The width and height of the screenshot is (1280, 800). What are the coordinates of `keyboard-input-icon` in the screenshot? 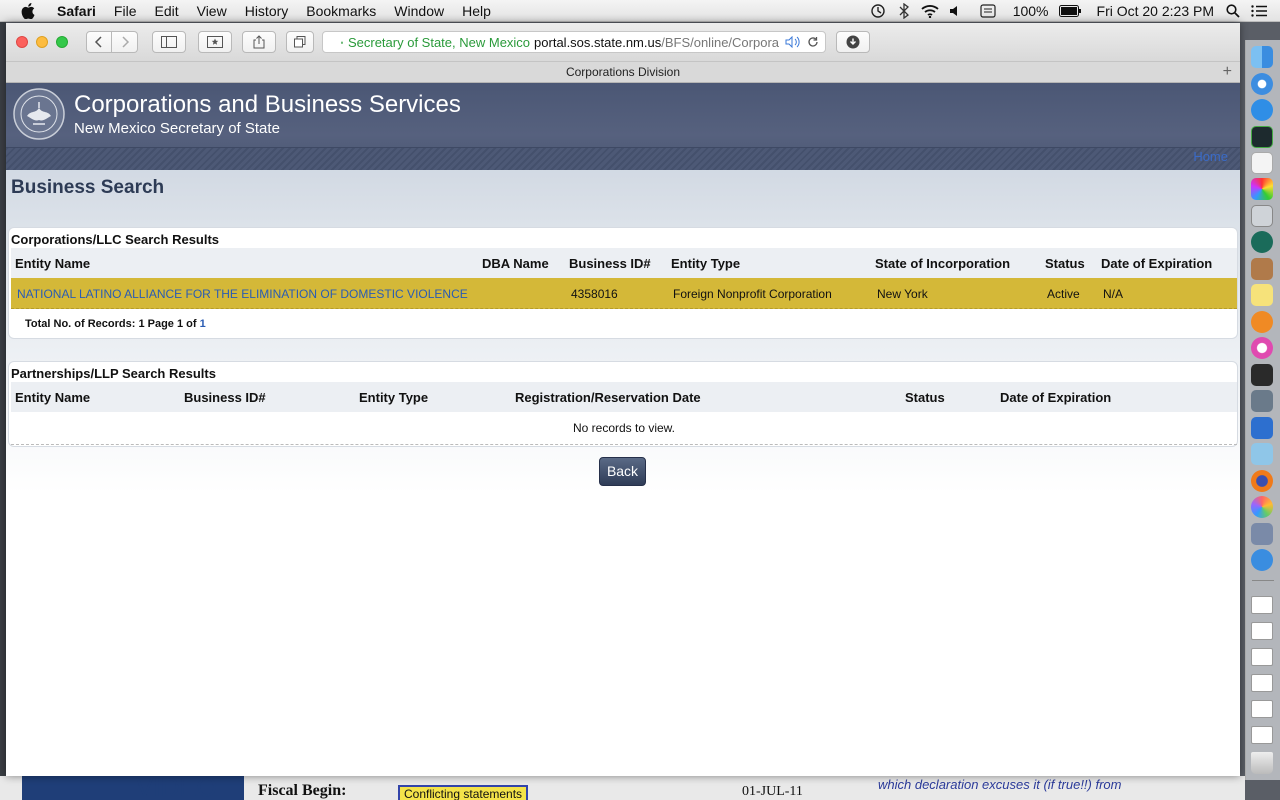 It's located at (988, 11).